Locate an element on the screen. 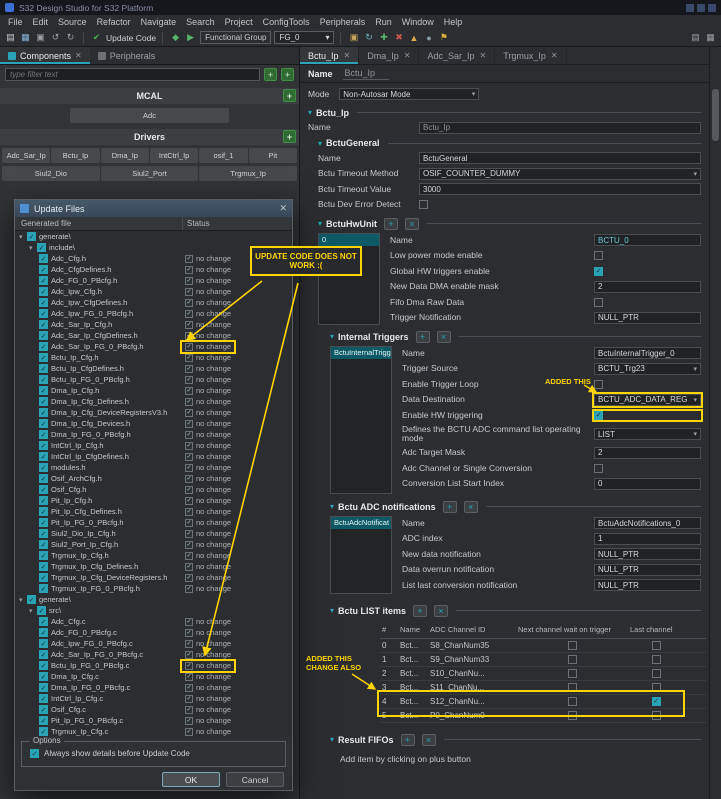 This screenshot has height=799, width=721. tree-file-row: Adc_Sar_Ip_FG_0_PBcfg.h ✓no change is located at coordinates (153, 346).